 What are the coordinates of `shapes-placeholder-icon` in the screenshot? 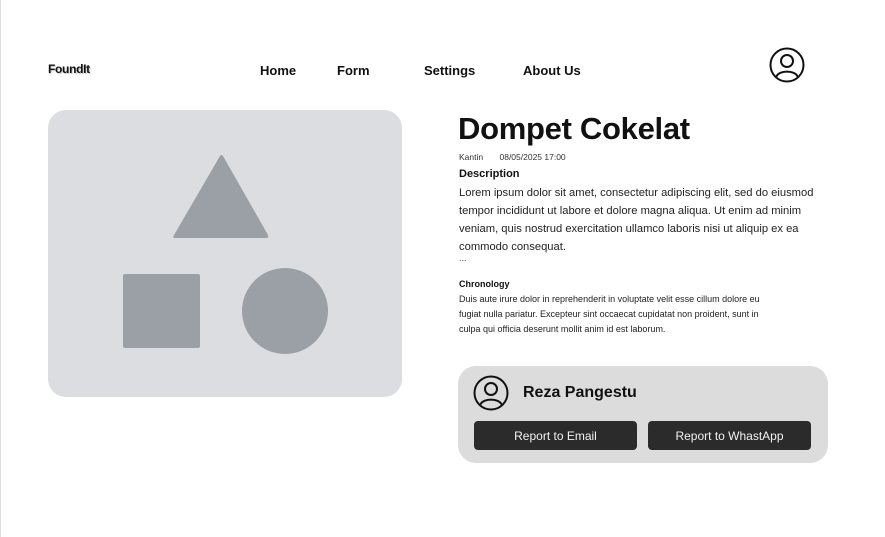 It's located at (225, 254).